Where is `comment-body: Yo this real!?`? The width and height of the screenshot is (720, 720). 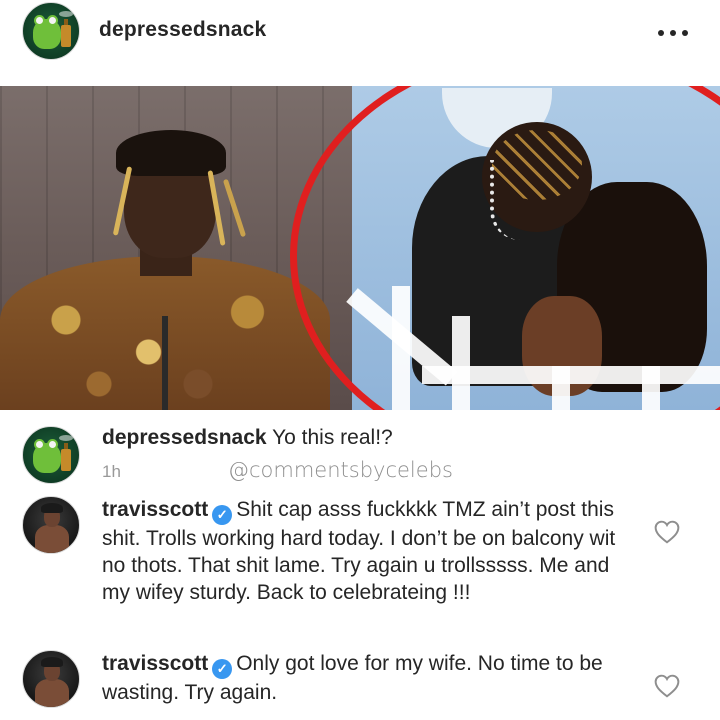
comment-body: Yo this real!? is located at coordinates (332, 437).